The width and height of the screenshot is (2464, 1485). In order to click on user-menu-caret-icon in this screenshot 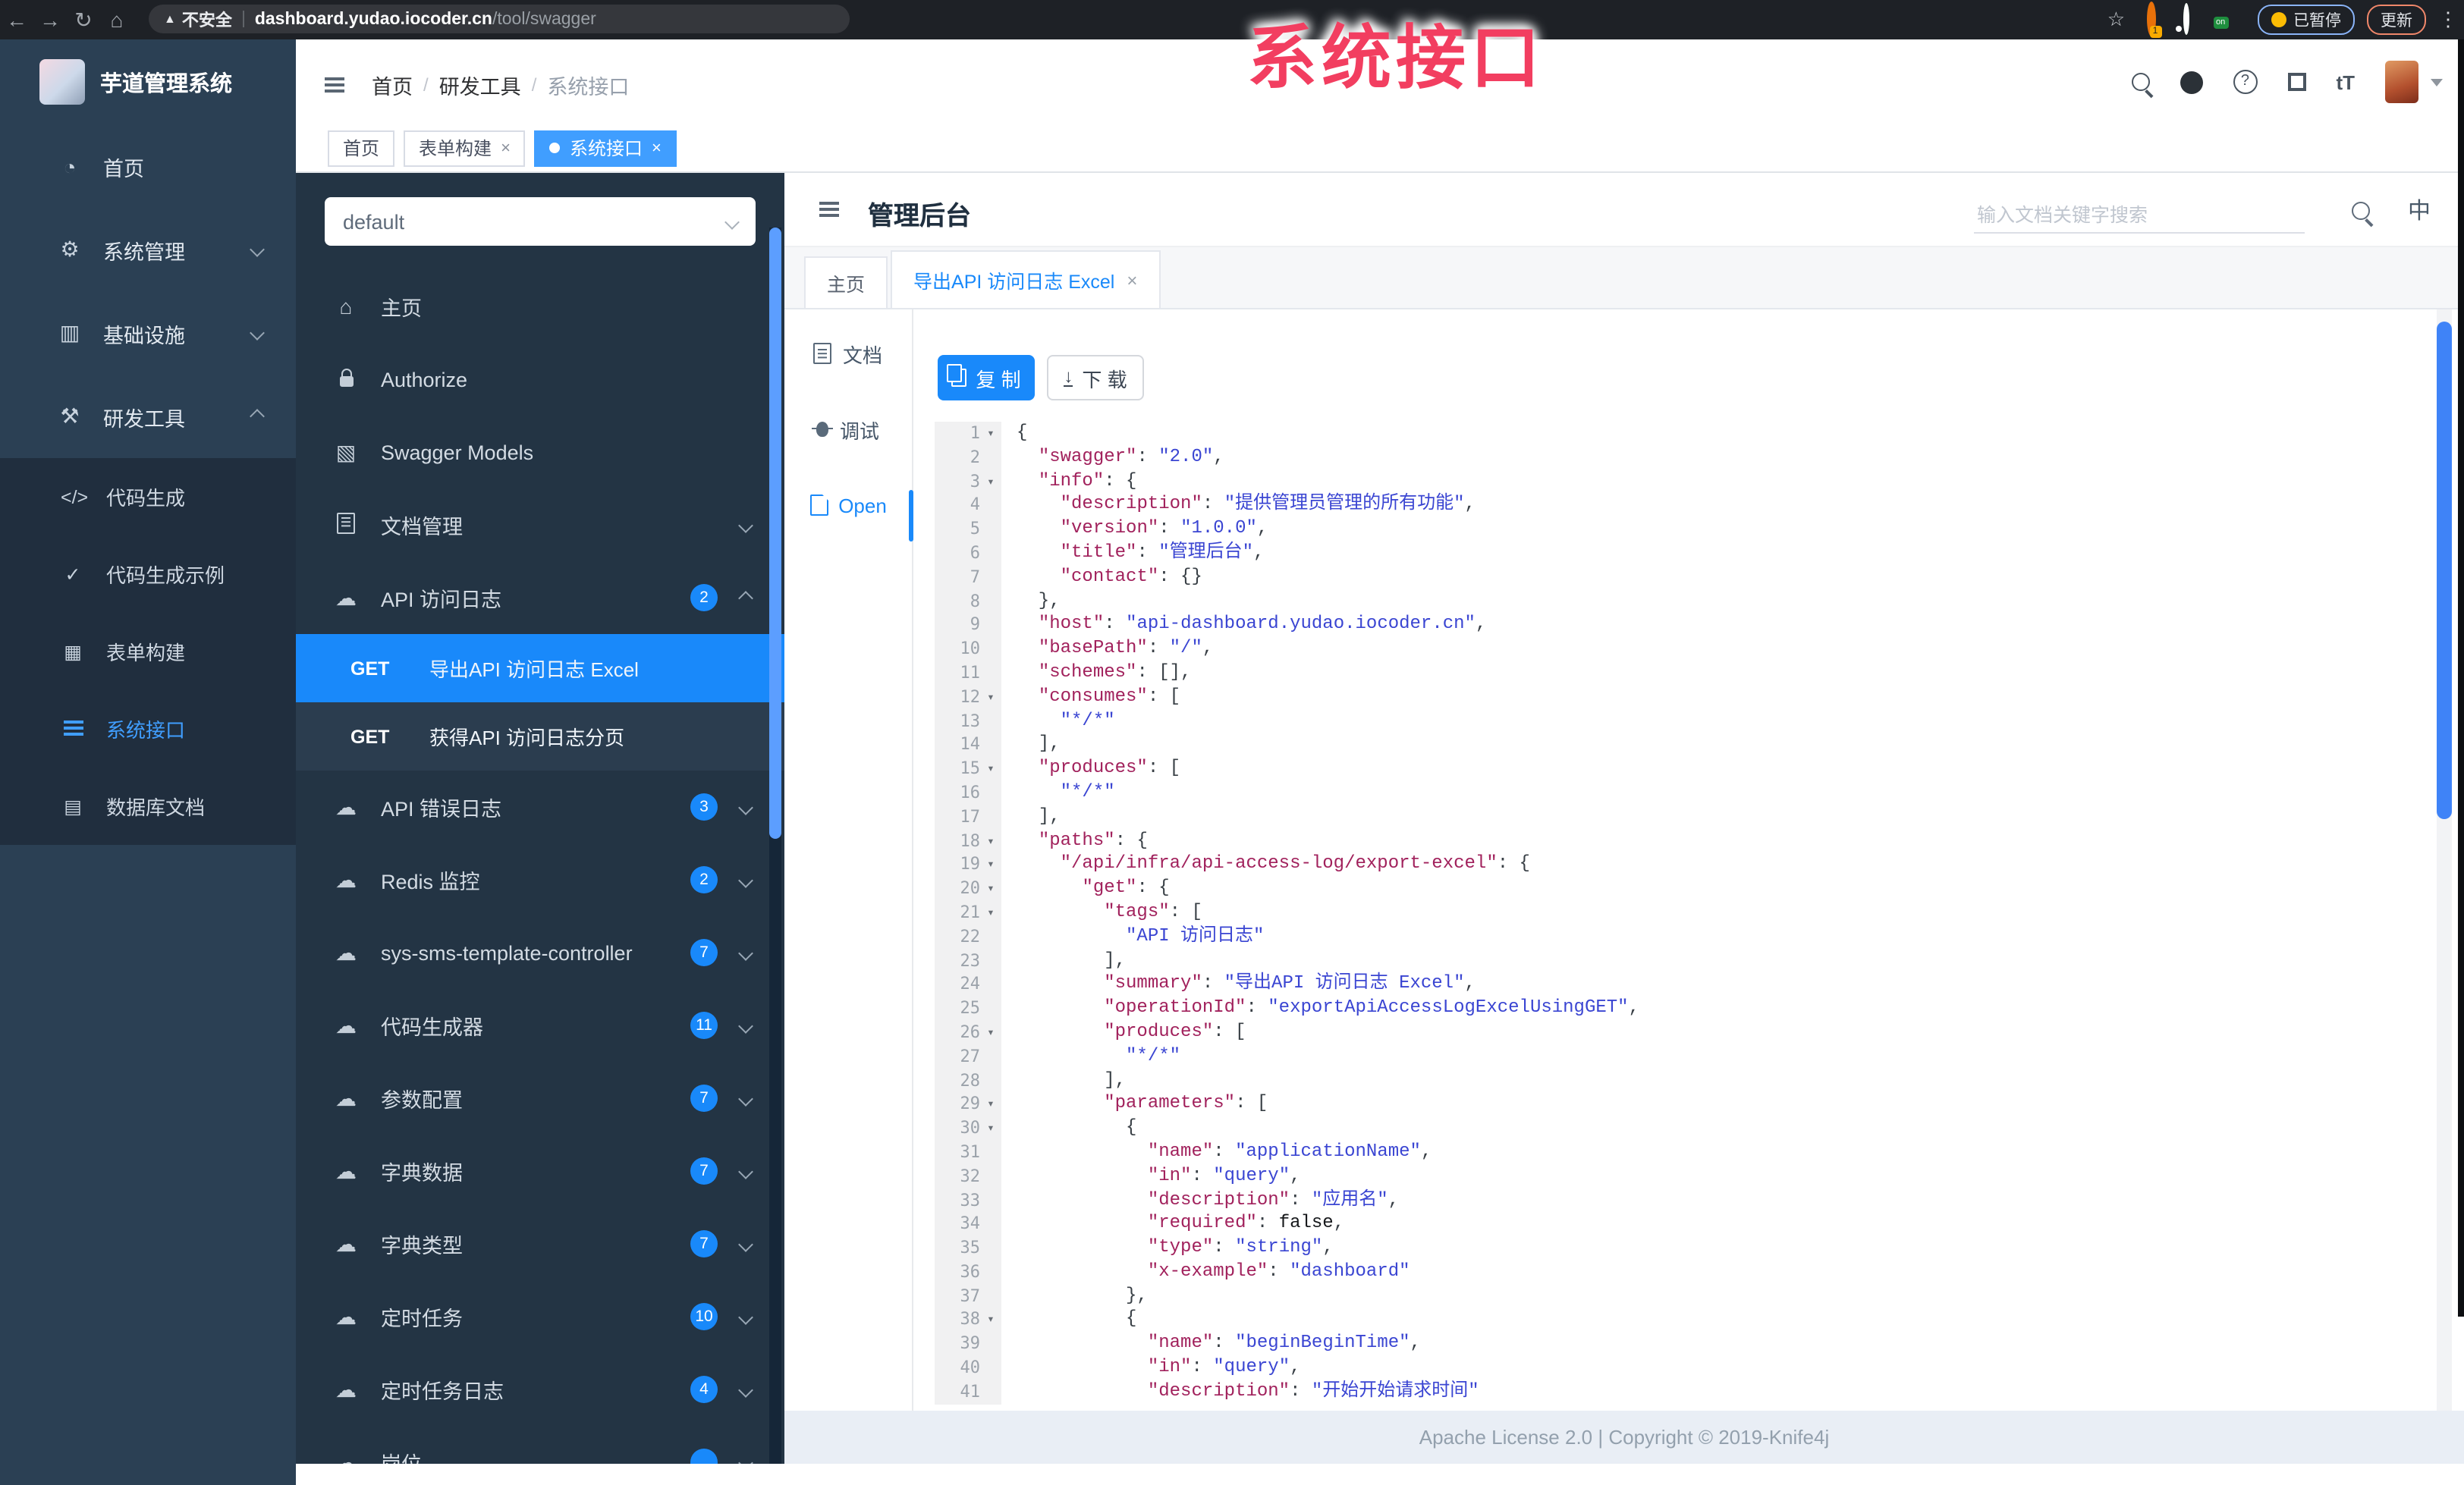, I will do `click(2437, 82)`.